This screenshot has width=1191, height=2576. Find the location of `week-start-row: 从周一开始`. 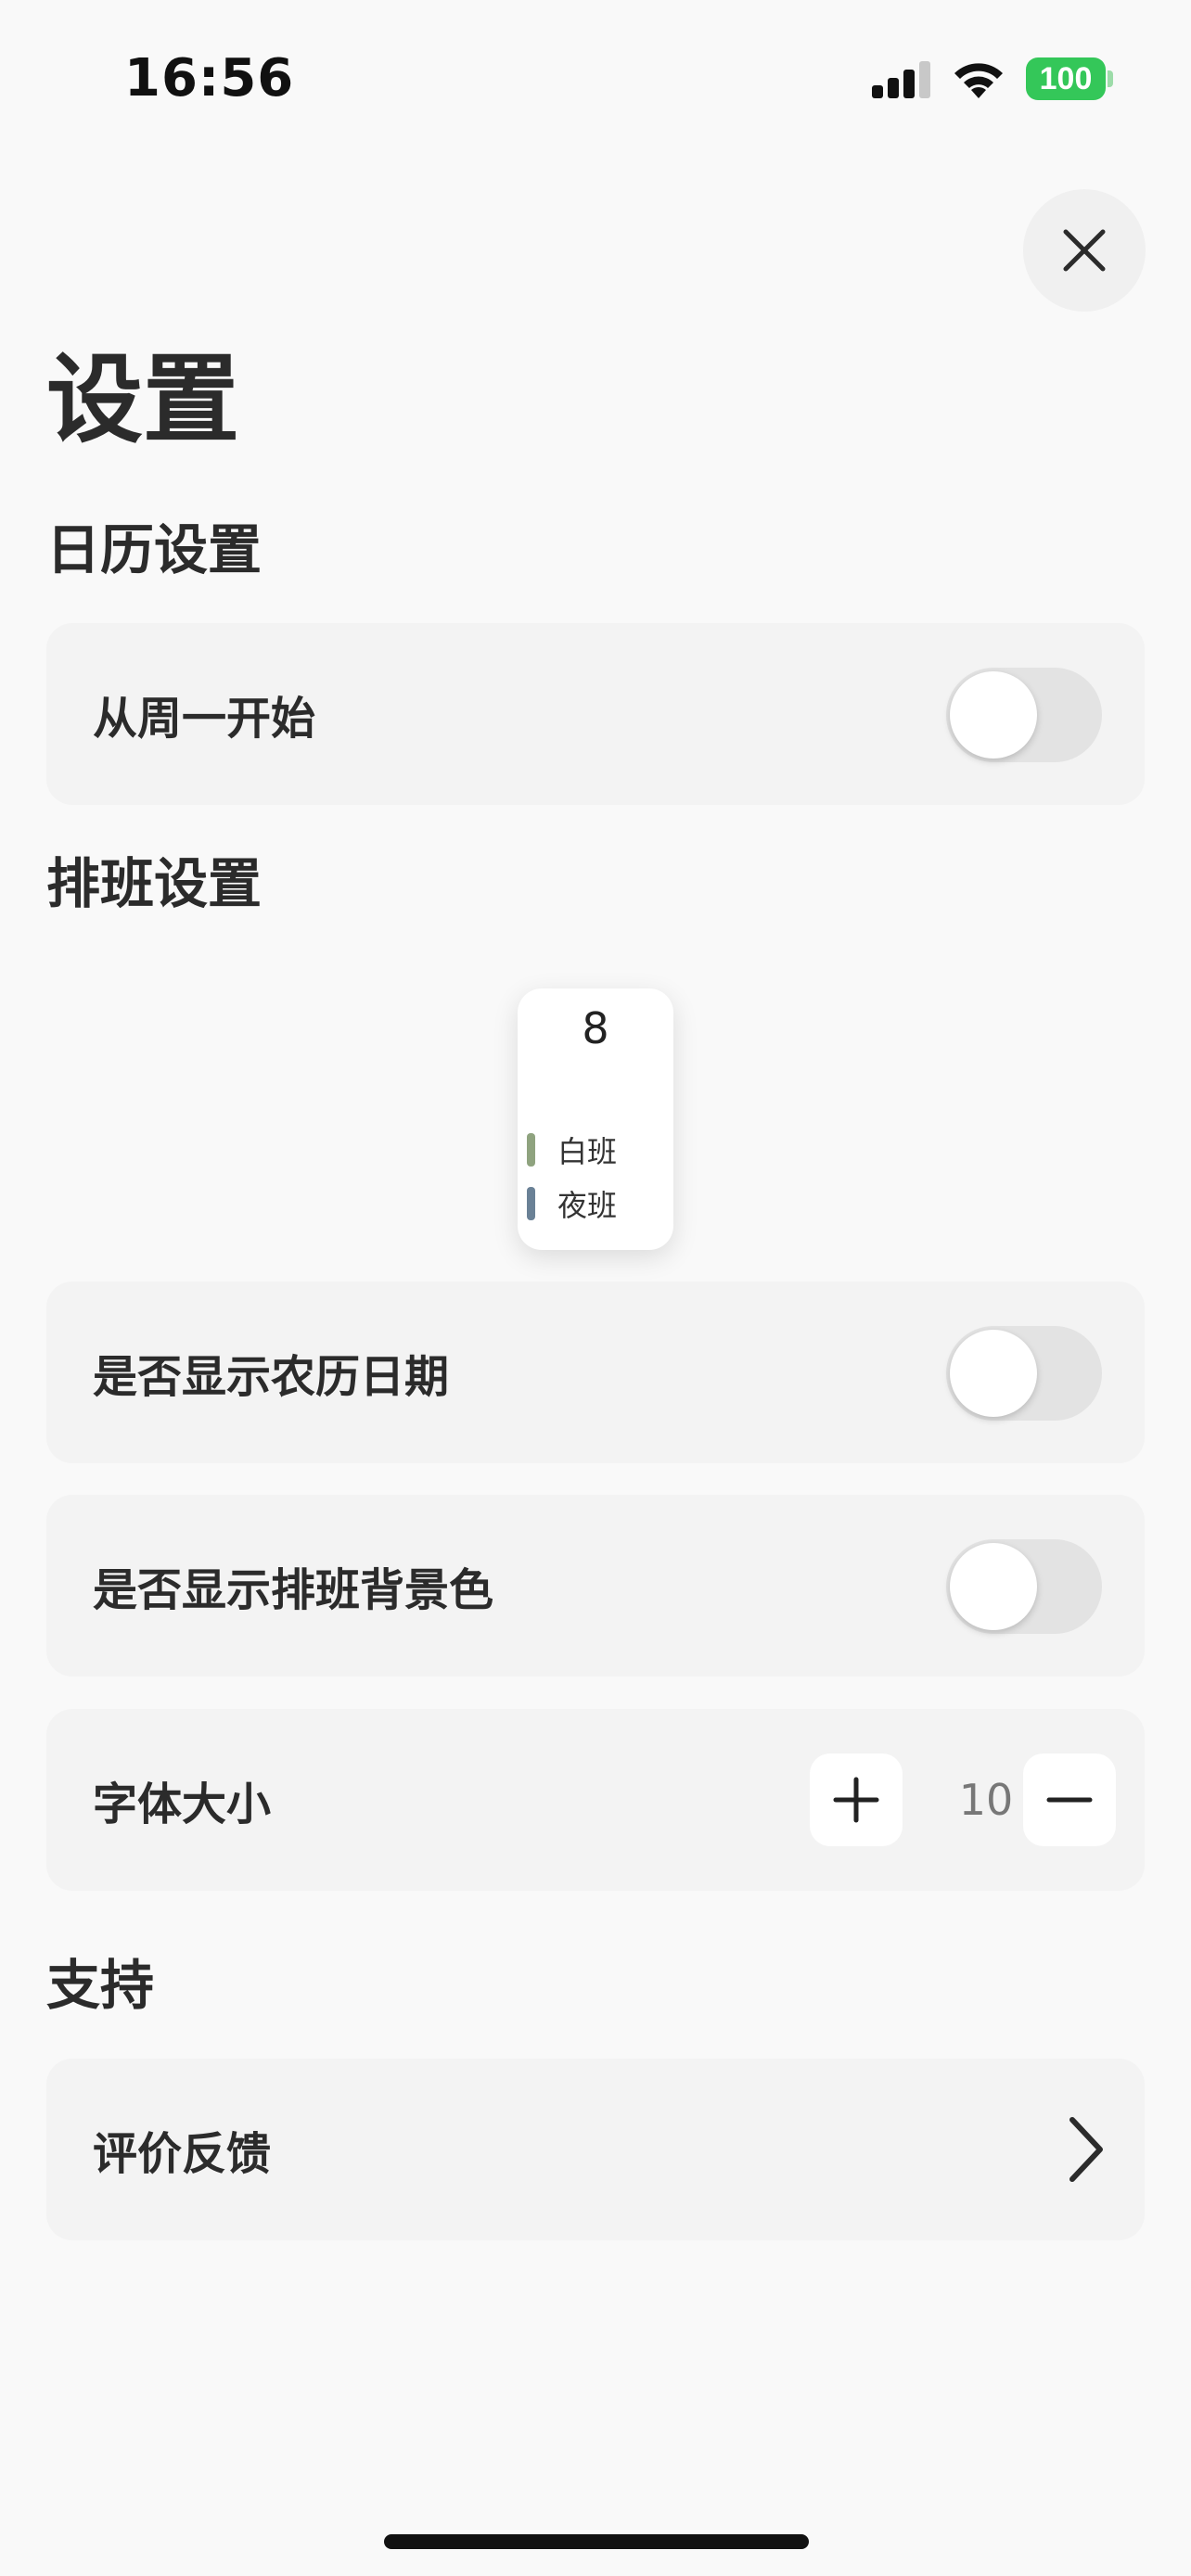

week-start-row: 从周一开始 is located at coordinates (595, 714).